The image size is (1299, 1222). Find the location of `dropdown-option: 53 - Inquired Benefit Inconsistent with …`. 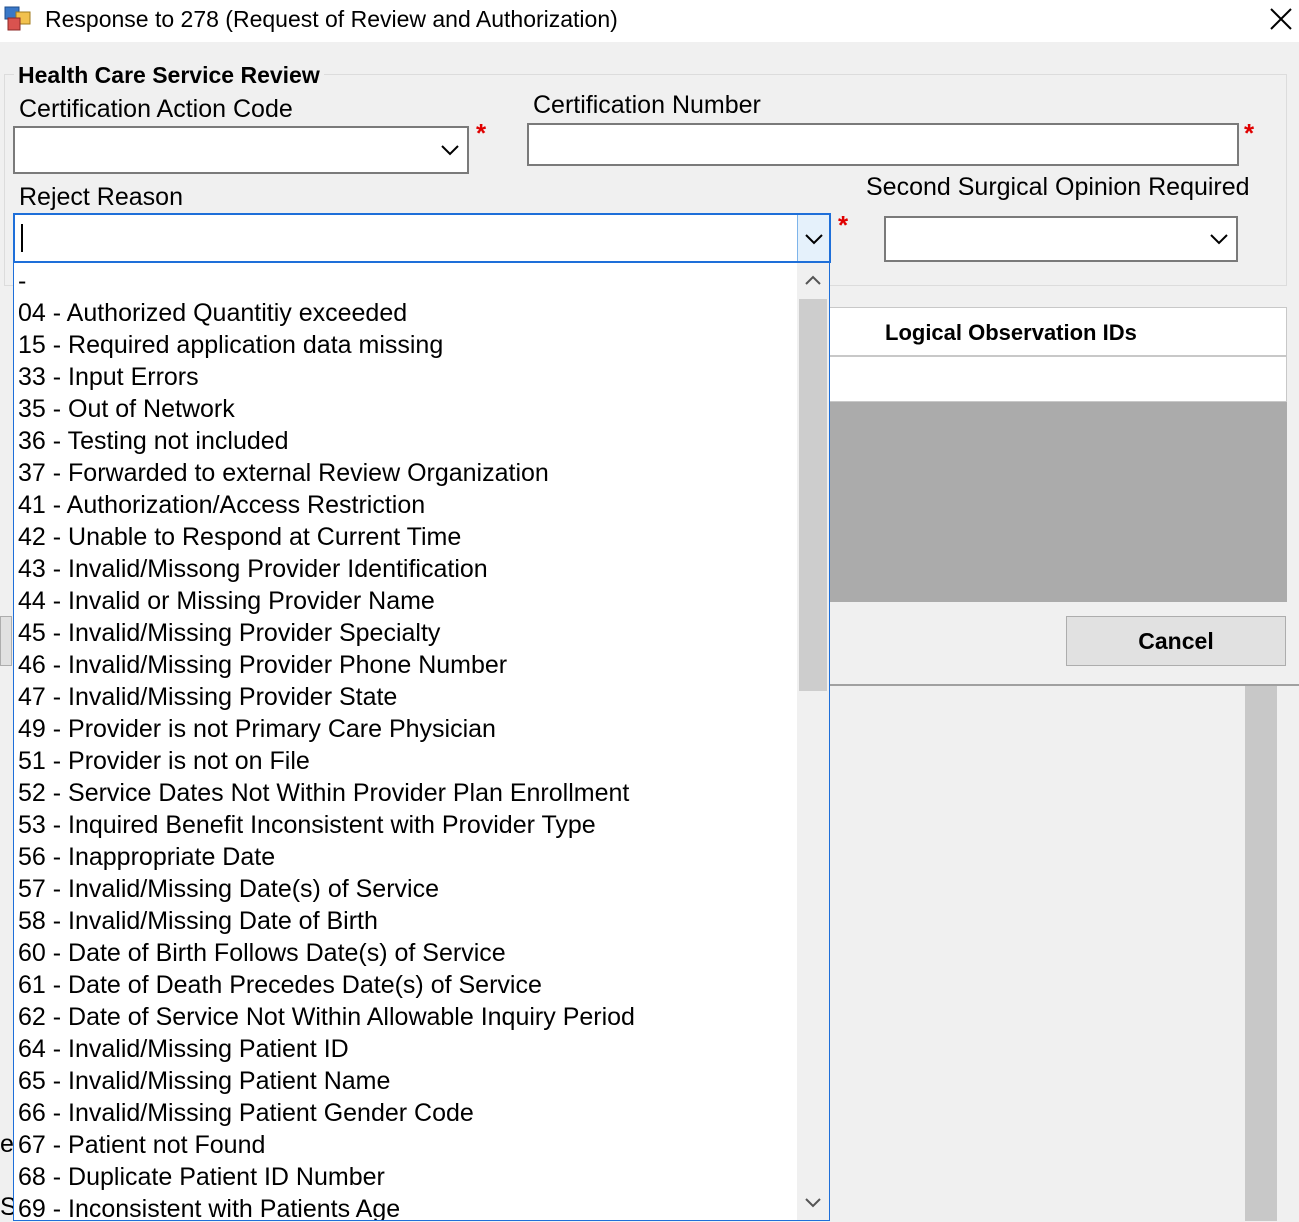

dropdown-option: 53 - Inquired Benefit Inconsistent with … is located at coordinates (326, 825).